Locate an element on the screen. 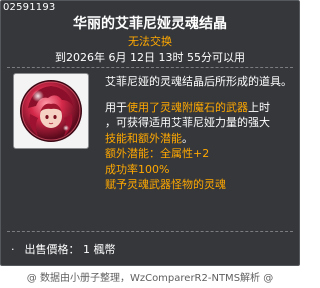  sell-price: · 出售價格： 1 楓幣 is located at coordinates (63, 249).